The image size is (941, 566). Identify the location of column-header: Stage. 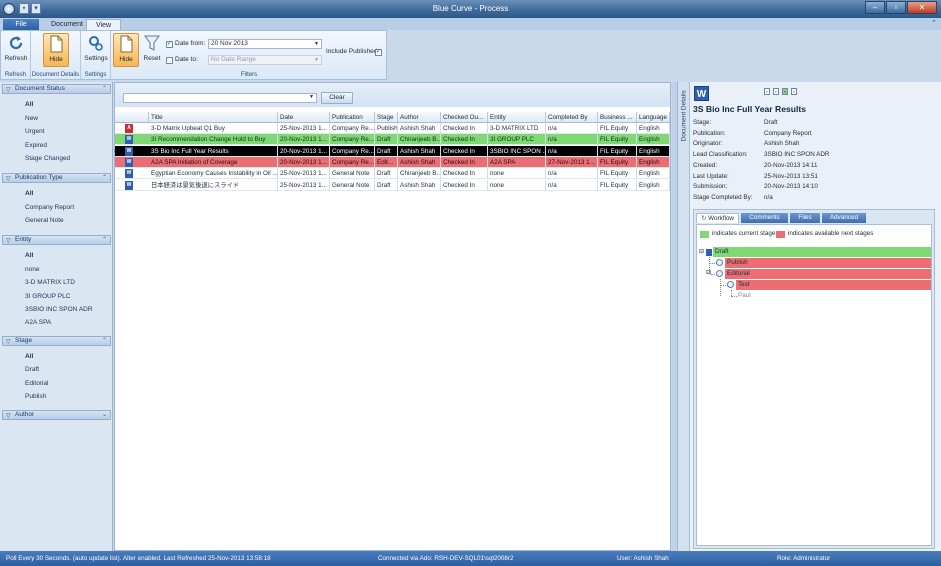
(386, 117).